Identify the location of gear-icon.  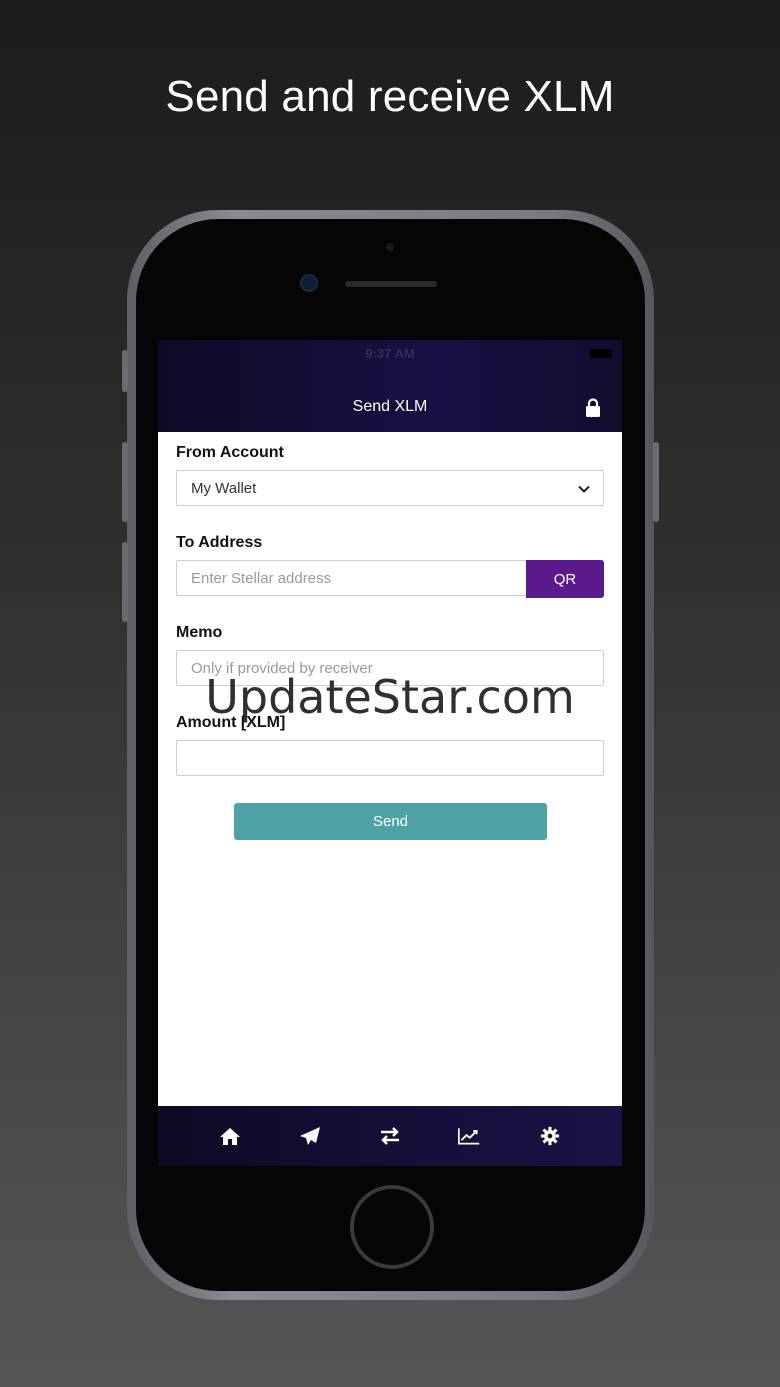
(550, 1136).